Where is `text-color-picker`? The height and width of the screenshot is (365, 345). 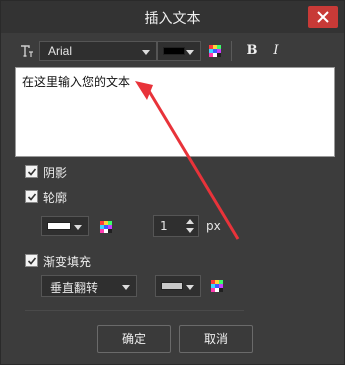
text-color-picker is located at coordinates (179, 51).